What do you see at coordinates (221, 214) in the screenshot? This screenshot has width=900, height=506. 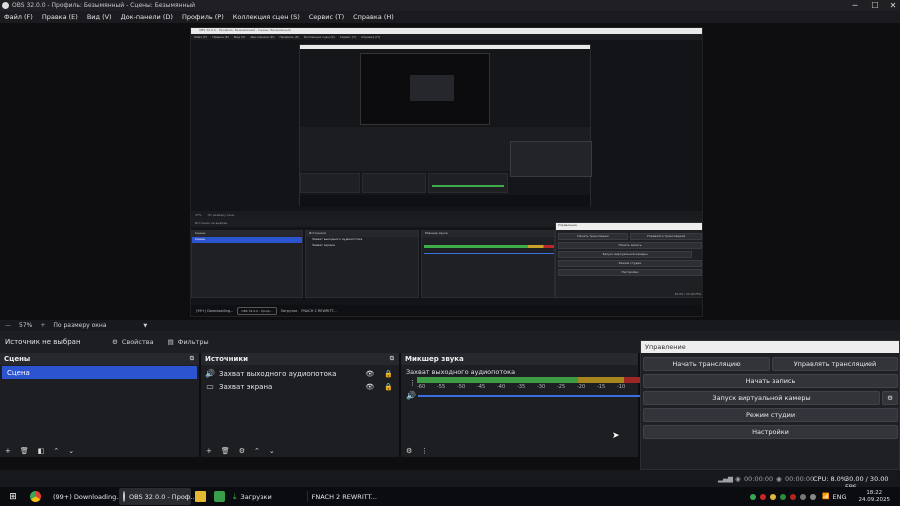 I see `nested-fit: По размеру окна` at bounding box center [221, 214].